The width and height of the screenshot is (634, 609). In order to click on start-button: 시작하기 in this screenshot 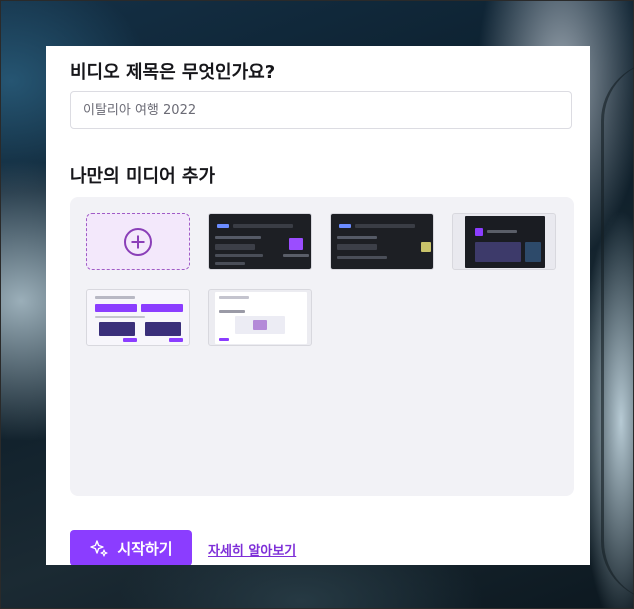, I will do `click(131, 547)`.